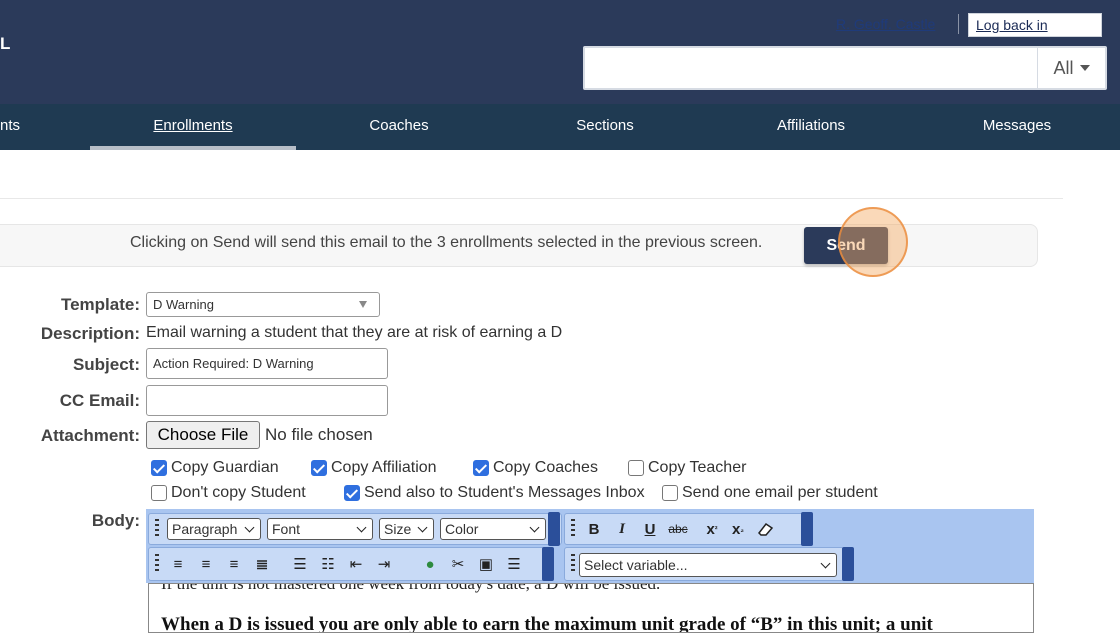  Describe the element at coordinates (738, 529) in the screenshot. I see `subscript-icon: x₂` at that location.